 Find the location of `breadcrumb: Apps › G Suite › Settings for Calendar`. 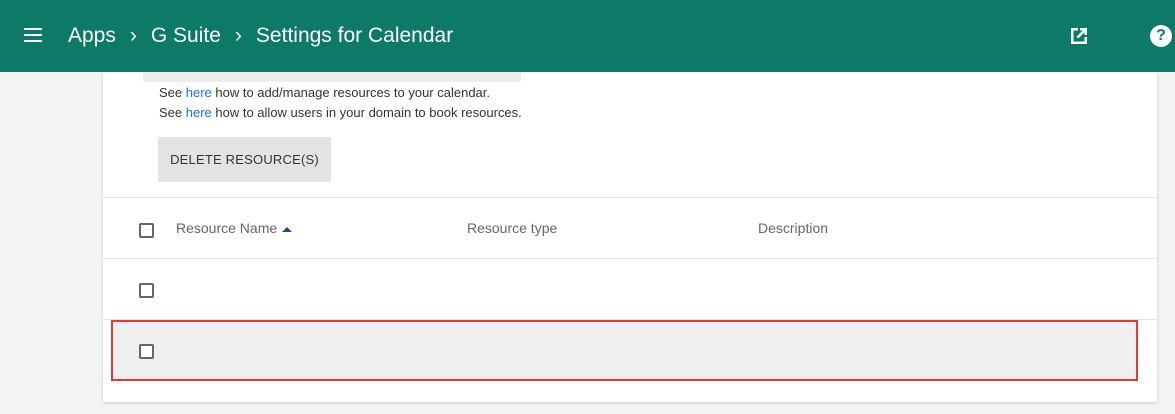

breadcrumb: Apps › G Suite › Settings for Calendar is located at coordinates (260, 36).